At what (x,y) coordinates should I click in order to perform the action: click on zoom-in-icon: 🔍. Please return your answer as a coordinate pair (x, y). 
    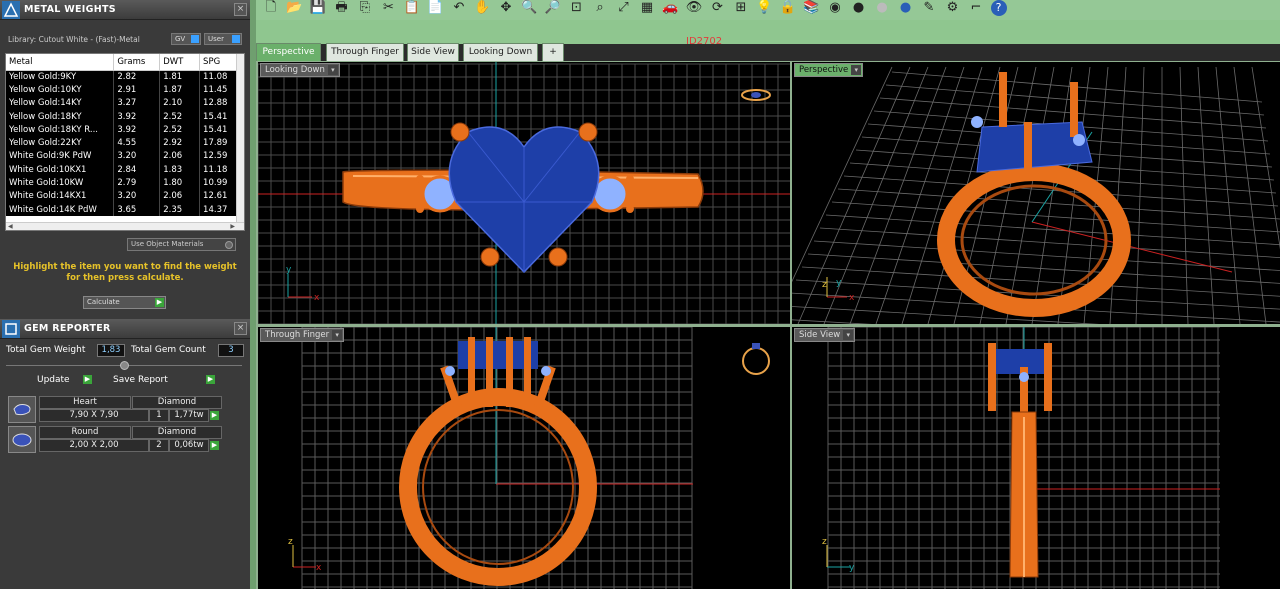
    Looking at the image, I should click on (530, 8).